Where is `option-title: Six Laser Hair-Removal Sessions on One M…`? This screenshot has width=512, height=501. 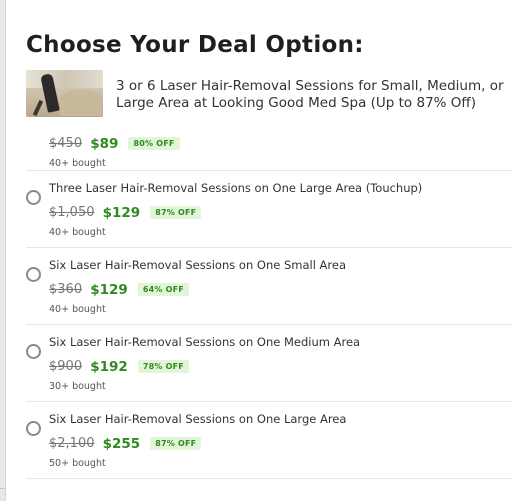 option-title: Six Laser Hair-Removal Sessions on One M… is located at coordinates (205, 342).